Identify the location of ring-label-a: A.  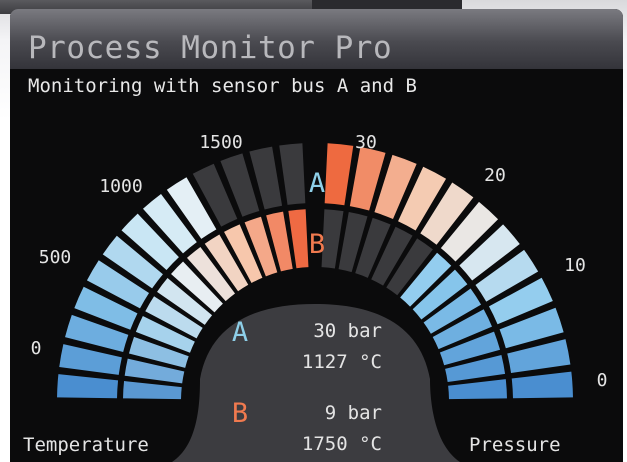
(317, 183).